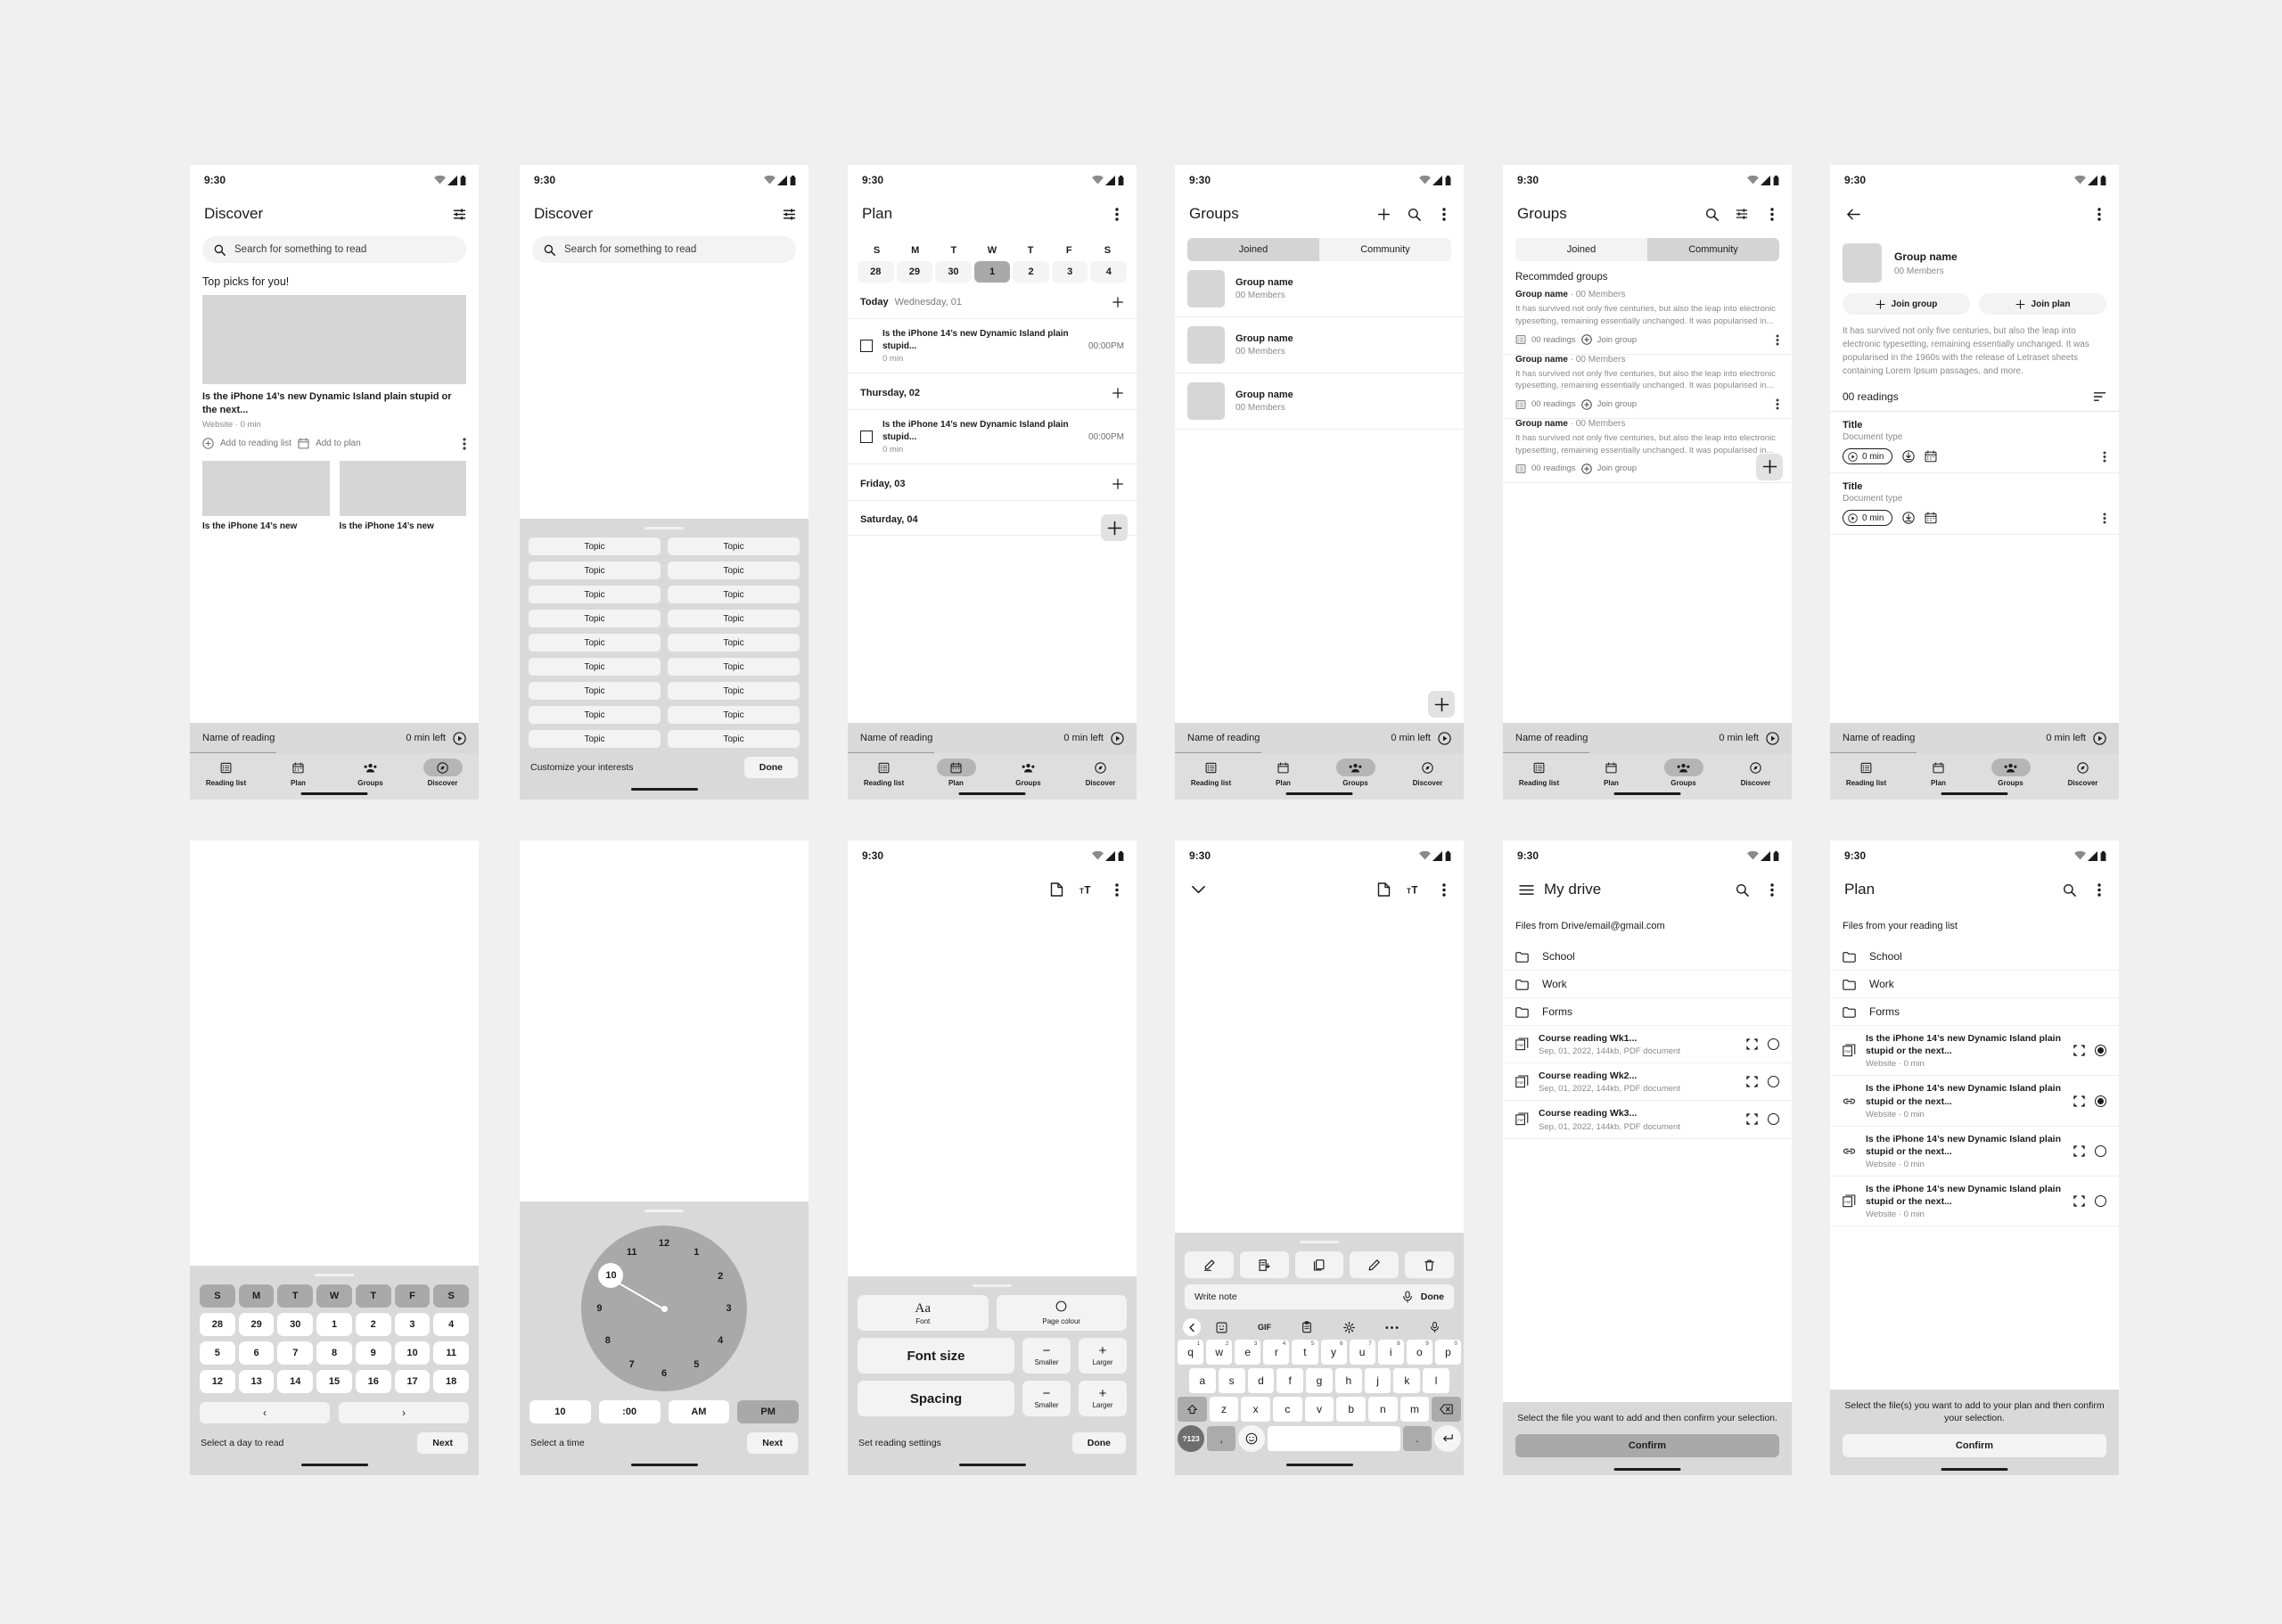 This screenshot has width=2282, height=1624. What do you see at coordinates (1383, 1409) in the screenshot?
I see `key: n` at bounding box center [1383, 1409].